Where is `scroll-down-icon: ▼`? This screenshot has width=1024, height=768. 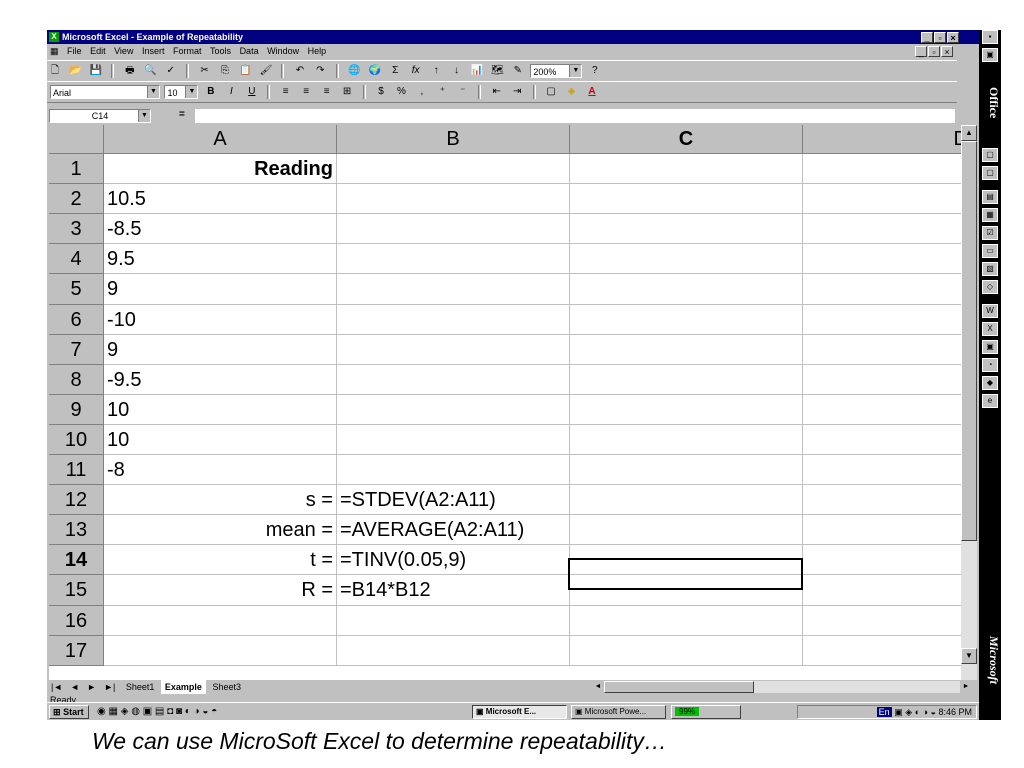 scroll-down-icon: ▼ is located at coordinates (969, 656).